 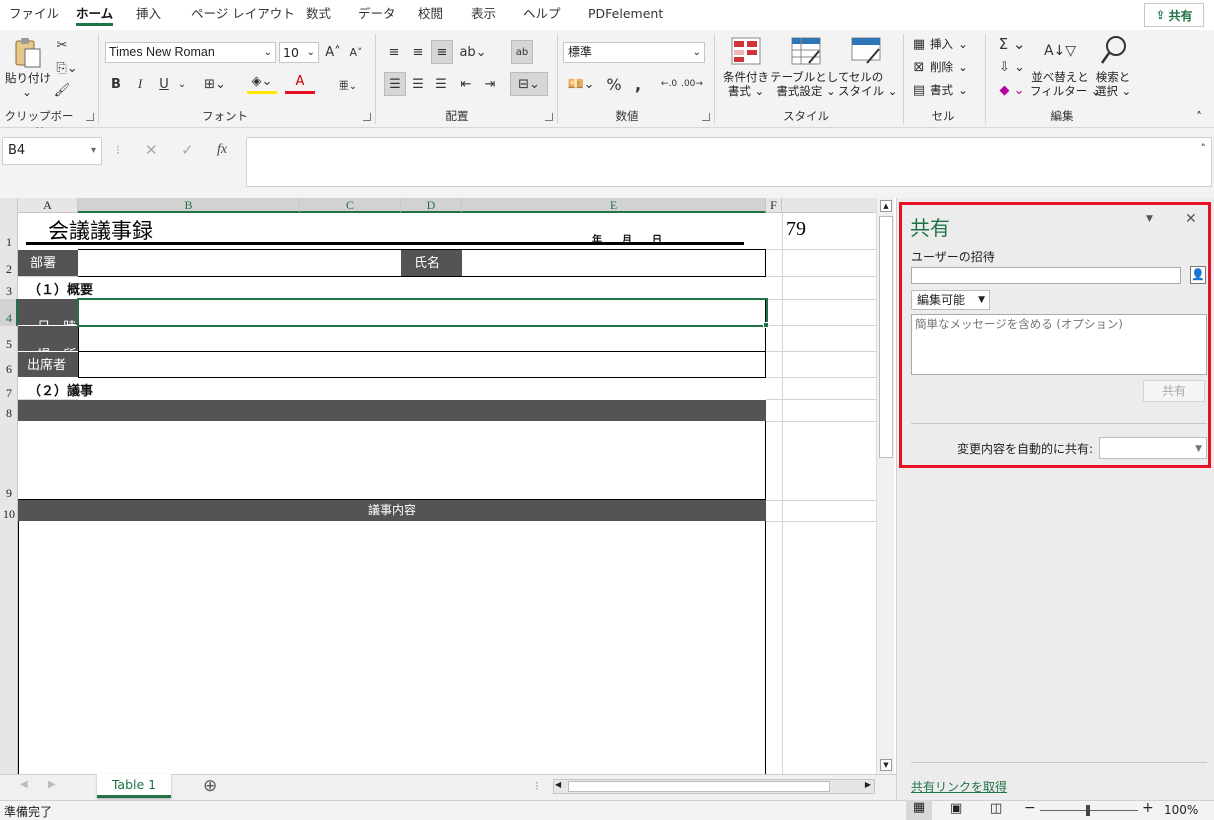 What do you see at coordinates (614, 84) in the screenshot?
I see `percent-icon: %` at bounding box center [614, 84].